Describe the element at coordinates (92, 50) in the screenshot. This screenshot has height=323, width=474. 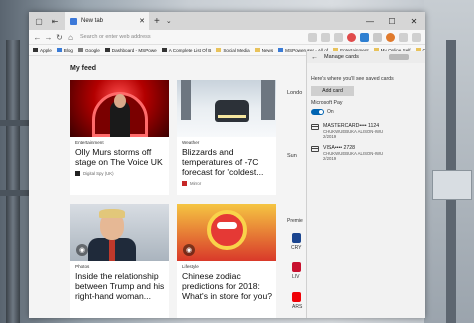
I see `favorite-label: Google` at that location.